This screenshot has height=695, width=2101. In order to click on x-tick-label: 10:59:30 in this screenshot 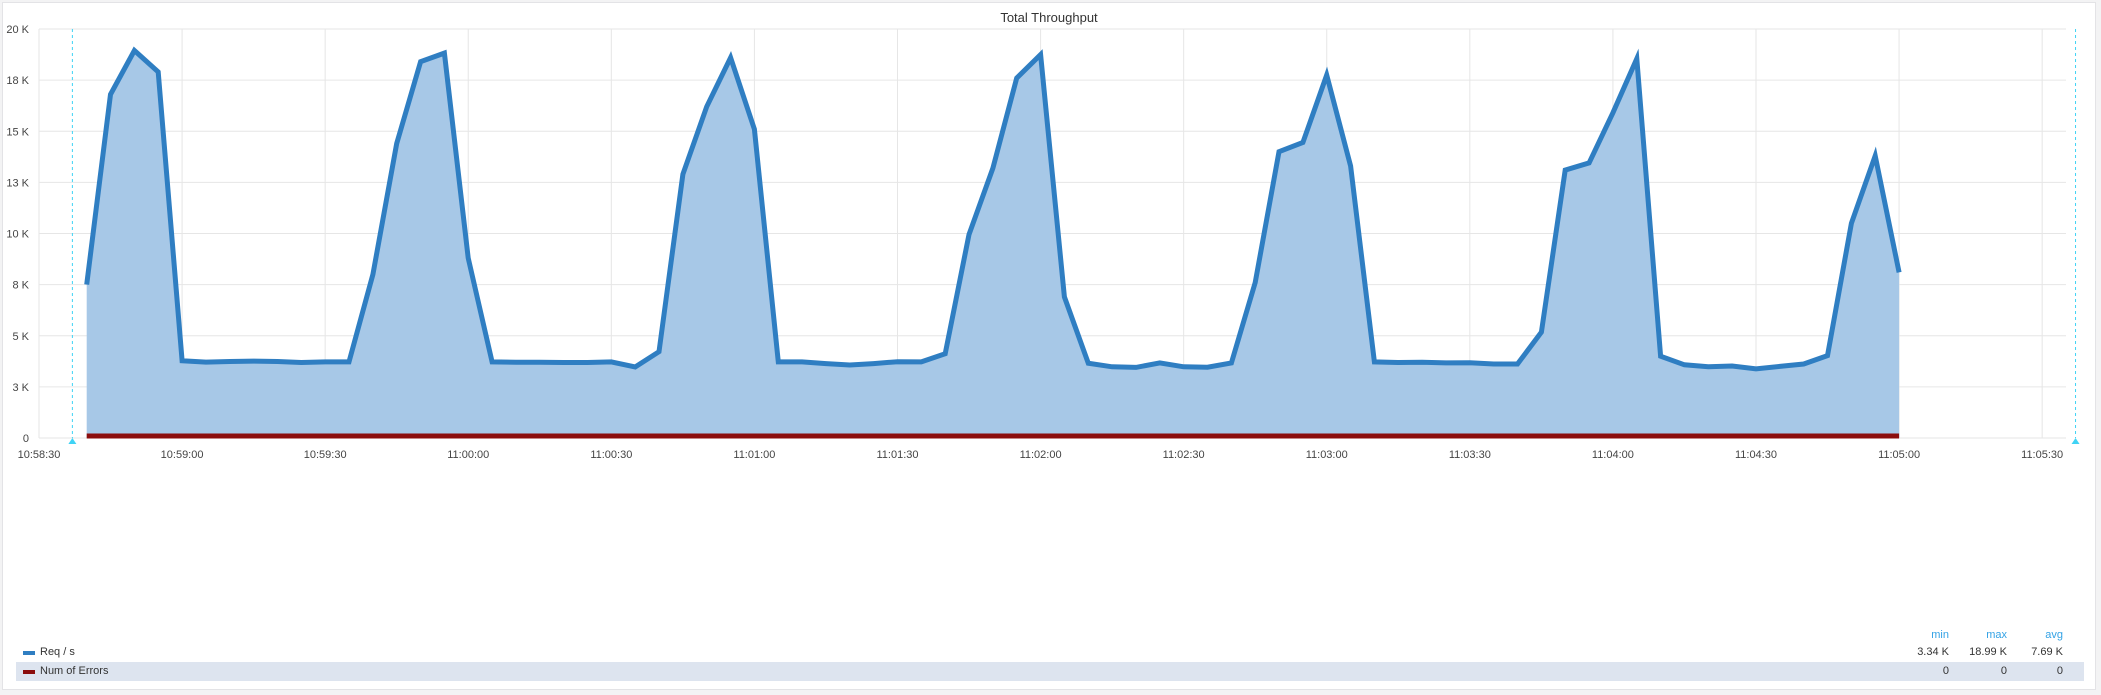, I will do `click(325, 455)`.